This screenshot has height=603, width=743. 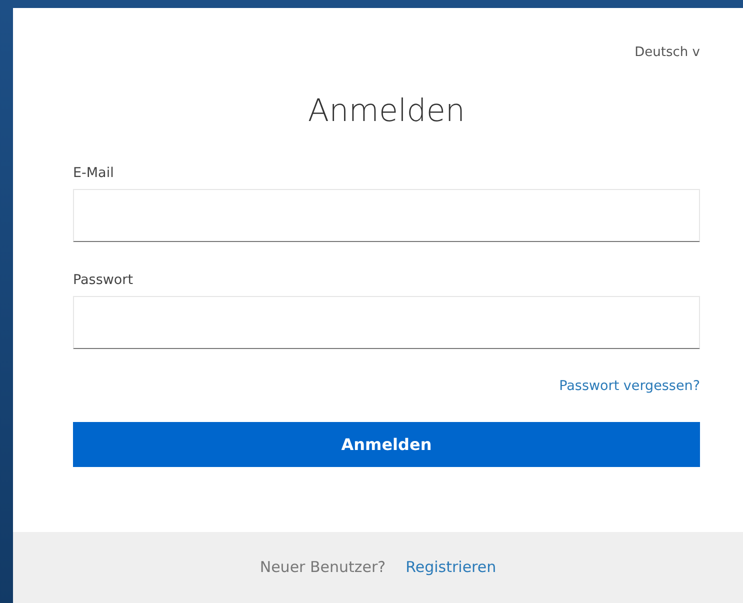 What do you see at coordinates (451, 567) in the screenshot?
I see `register-link: Registrieren` at bounding box center [451, 567].